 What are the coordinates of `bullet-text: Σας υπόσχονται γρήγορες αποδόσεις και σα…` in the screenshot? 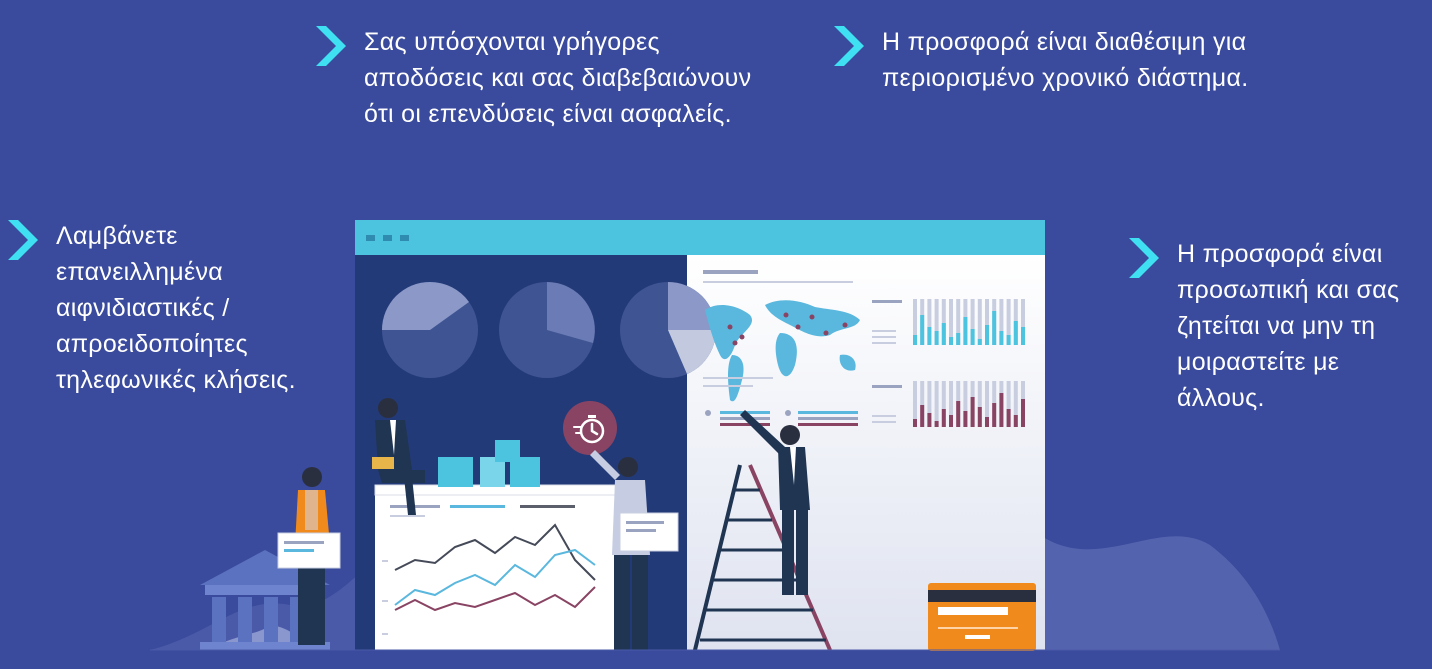 It's located at (558, 78).